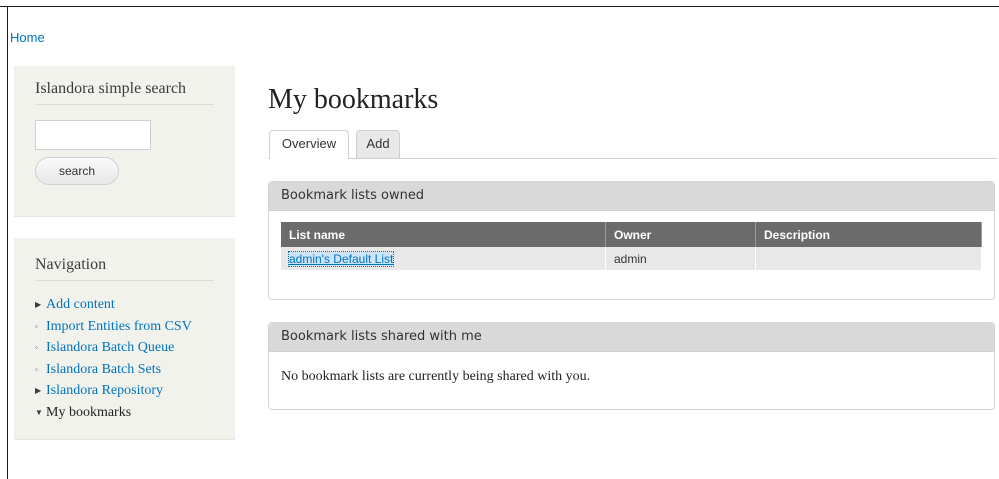  I want to click on table-row: admin's Default List admin, so click(631, 258).